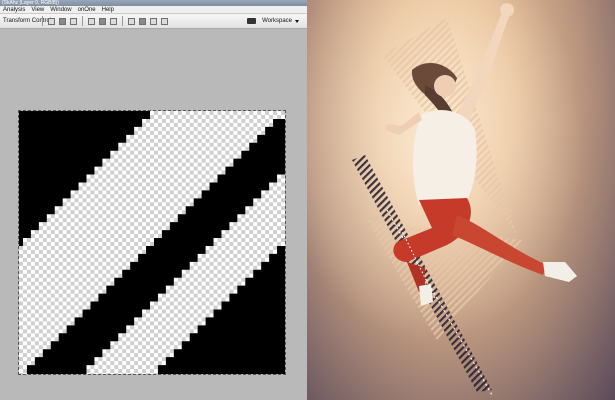 The width and height of the screenshot is (615, 400). I want to click on align-center-icon, so click(102, 21).